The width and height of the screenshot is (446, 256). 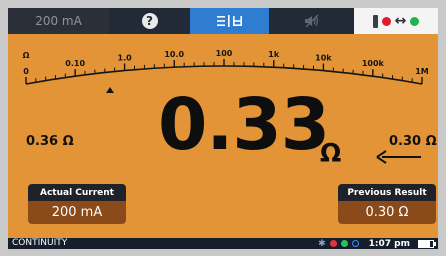 What do you see at coordinates (355, 243) in the screenshot?
I see `blue-status-icon` at bounding box center [355, 243].